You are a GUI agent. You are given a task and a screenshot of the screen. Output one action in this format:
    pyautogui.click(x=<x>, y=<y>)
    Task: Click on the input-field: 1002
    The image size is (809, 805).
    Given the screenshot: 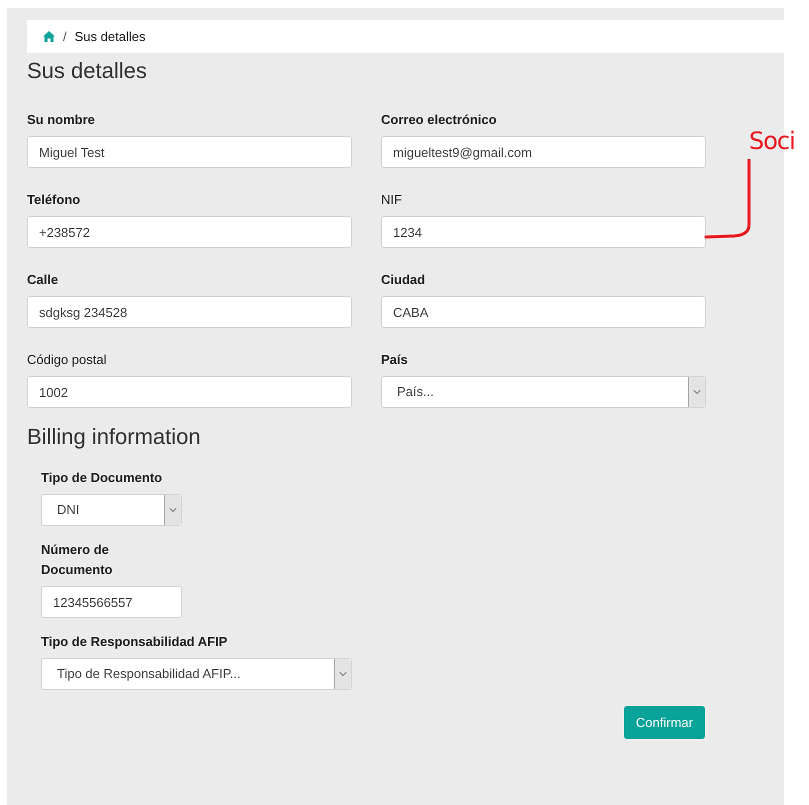 What is the action you would take?
    pyautogui.click(x=189, y=392)
    